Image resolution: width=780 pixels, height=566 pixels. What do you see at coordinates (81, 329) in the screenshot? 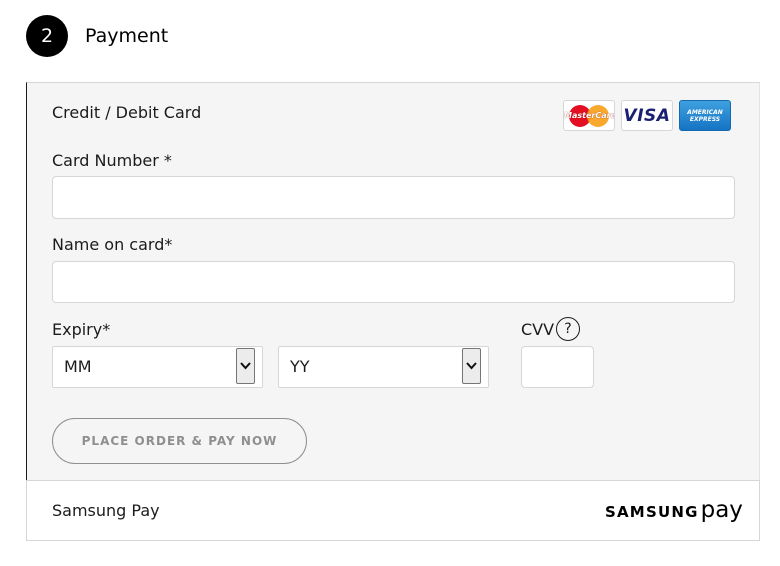
I see `expiry-label: Expiry*` at bounding box center [81, 329].